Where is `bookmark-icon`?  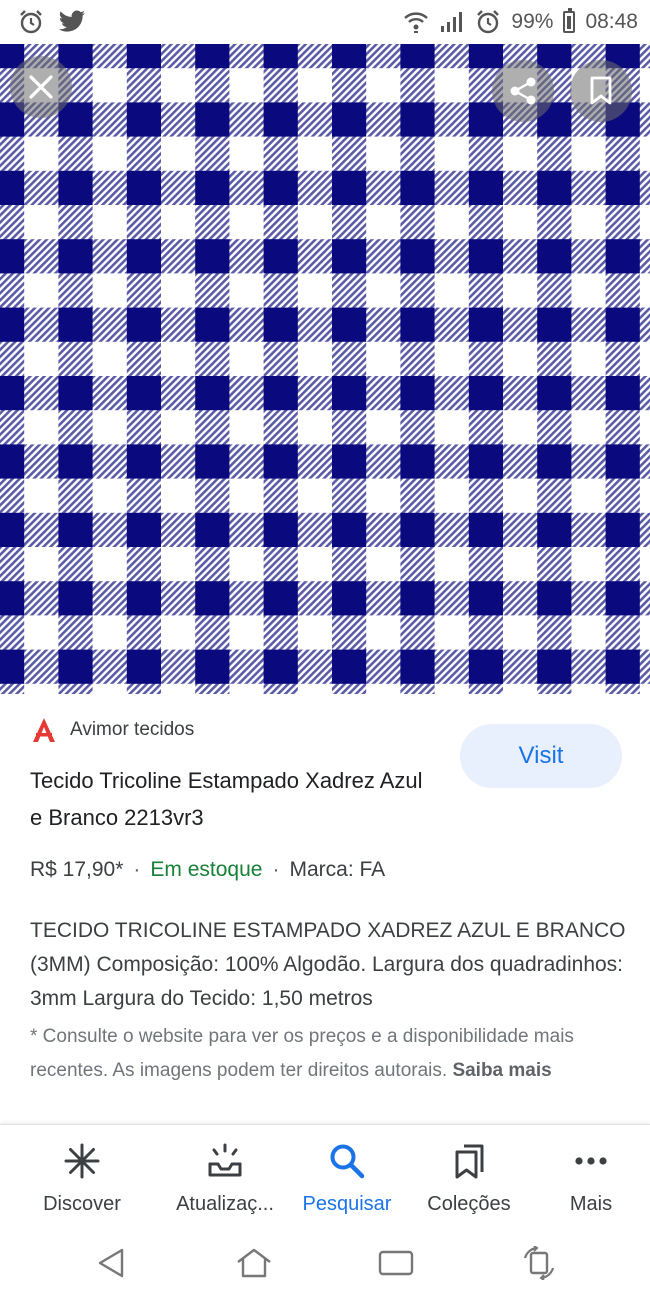 bookmark-icon is located at coordinates (601, 90).